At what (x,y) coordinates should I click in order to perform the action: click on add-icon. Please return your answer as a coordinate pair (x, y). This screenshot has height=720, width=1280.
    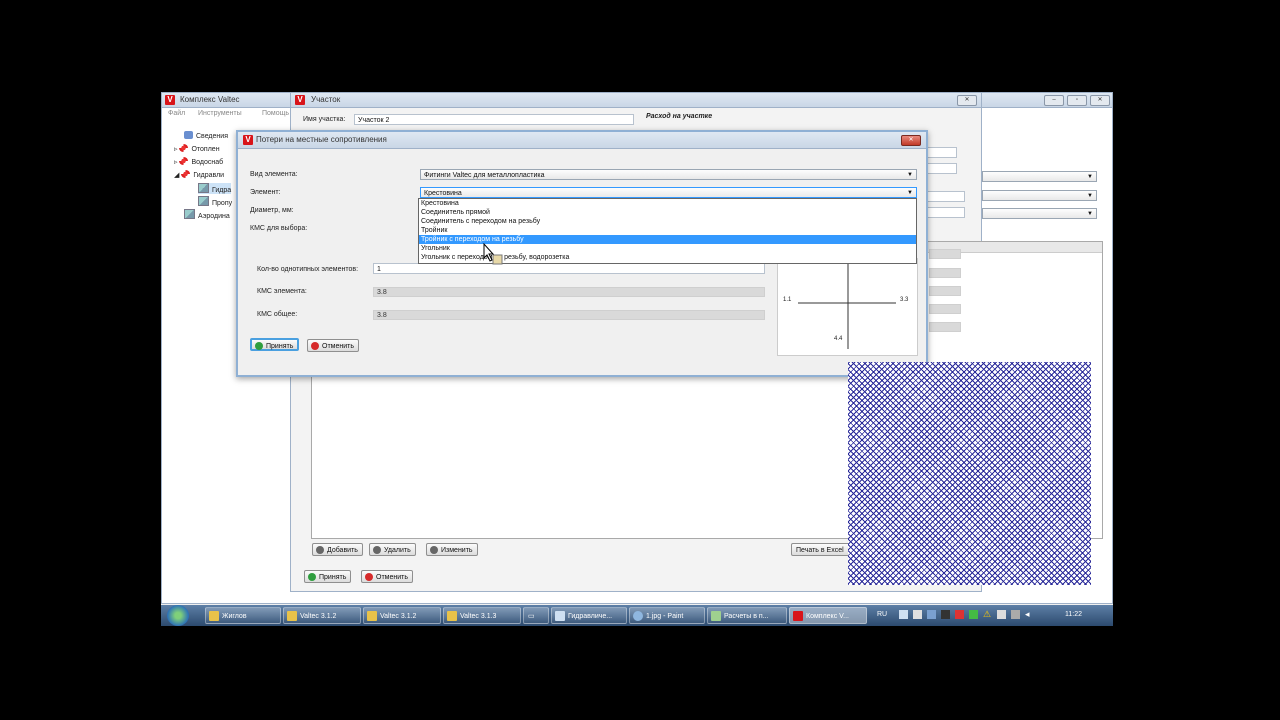
    Looking at the image, I should click on (320, 550).